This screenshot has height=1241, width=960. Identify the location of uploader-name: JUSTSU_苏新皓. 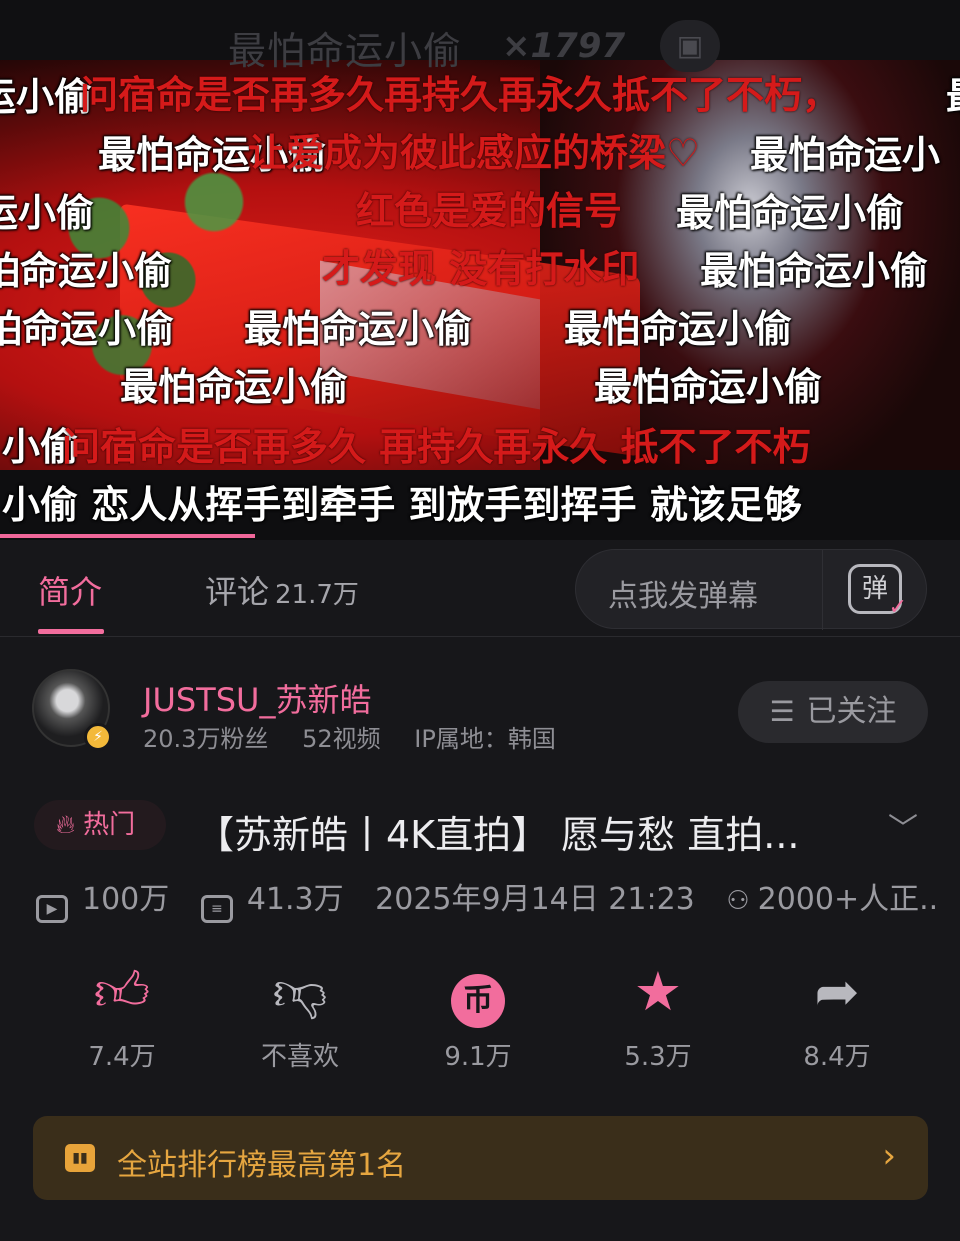
(257, 698).